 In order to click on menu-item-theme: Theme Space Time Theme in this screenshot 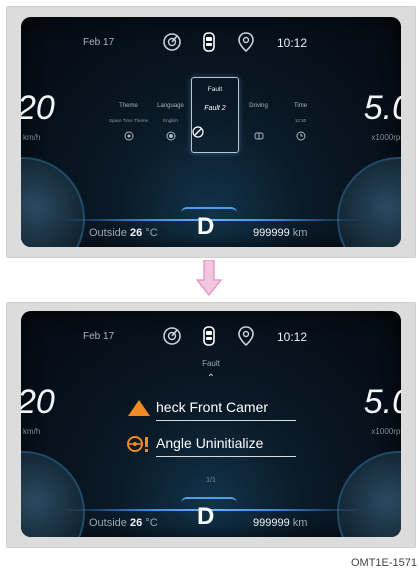, I will do `click(128, 113)`.